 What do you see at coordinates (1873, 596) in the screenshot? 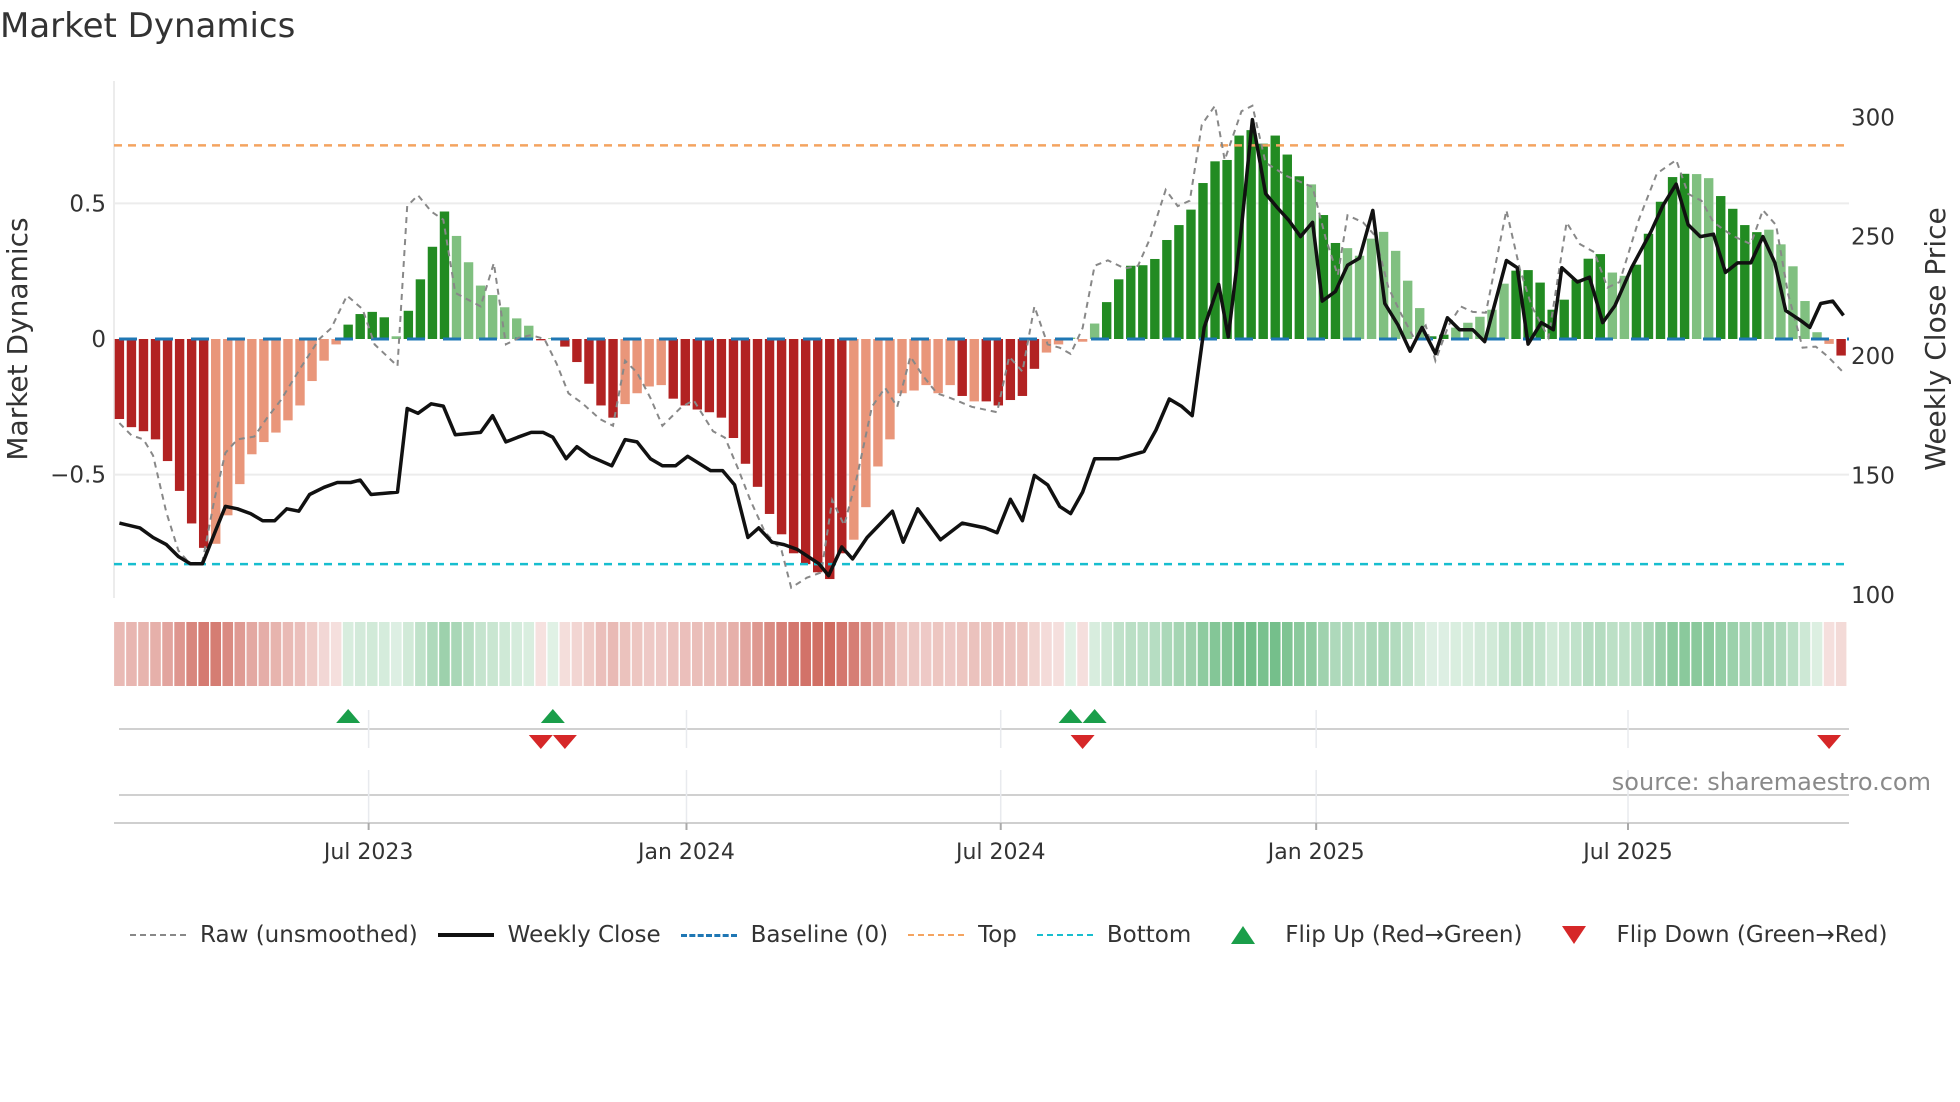
I see `y-right-tick-label: 100` at bounding box center [1873, 596].